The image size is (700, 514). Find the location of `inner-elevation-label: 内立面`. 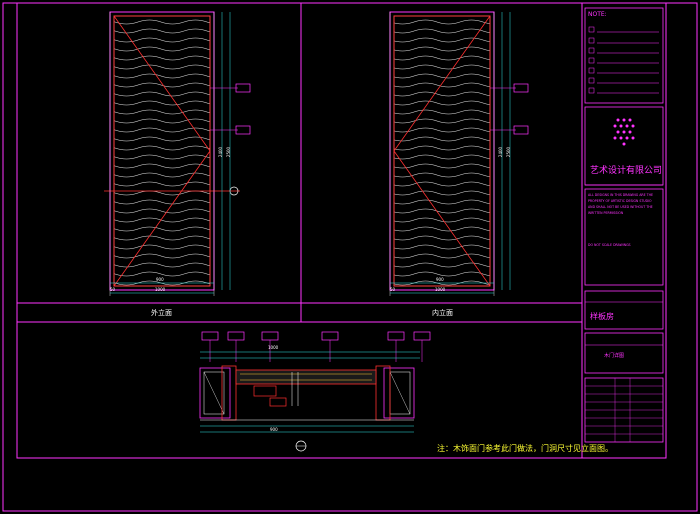

inner-elevation-label: 内立面 is located at coordinates (442, 313).